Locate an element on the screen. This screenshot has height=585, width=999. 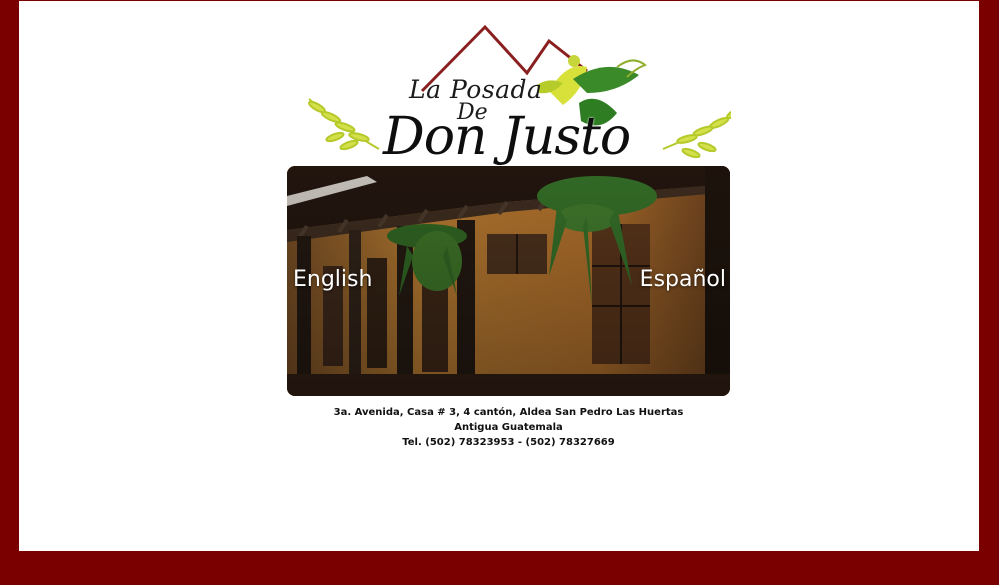
logo-text-don-justo: Don Justo is located at coordinates (507, 137).